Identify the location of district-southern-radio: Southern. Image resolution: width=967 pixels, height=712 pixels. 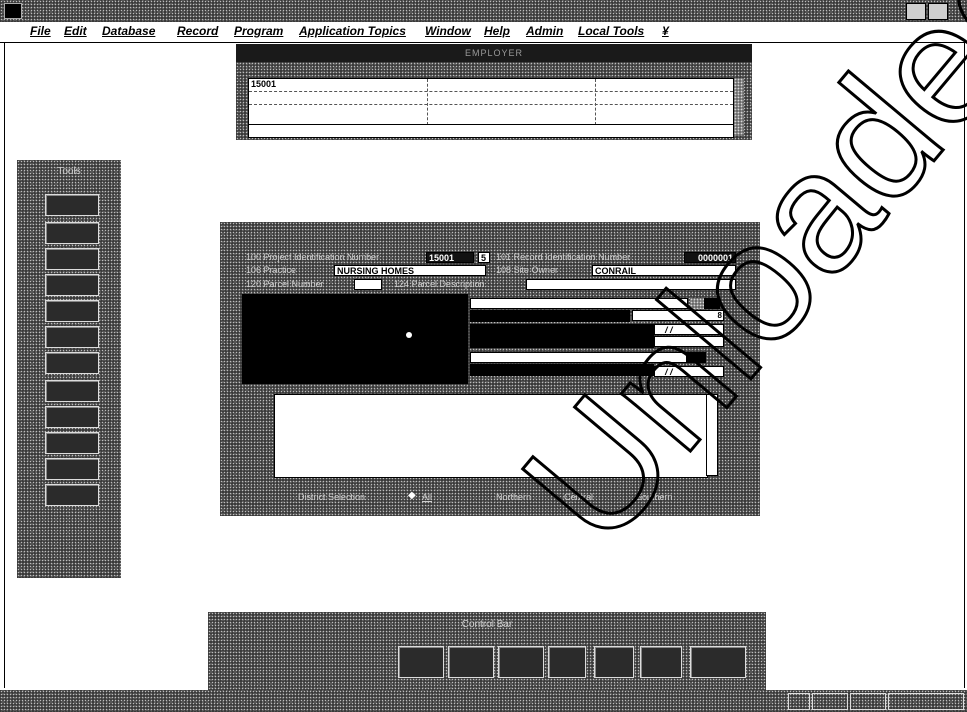
(654, 497).